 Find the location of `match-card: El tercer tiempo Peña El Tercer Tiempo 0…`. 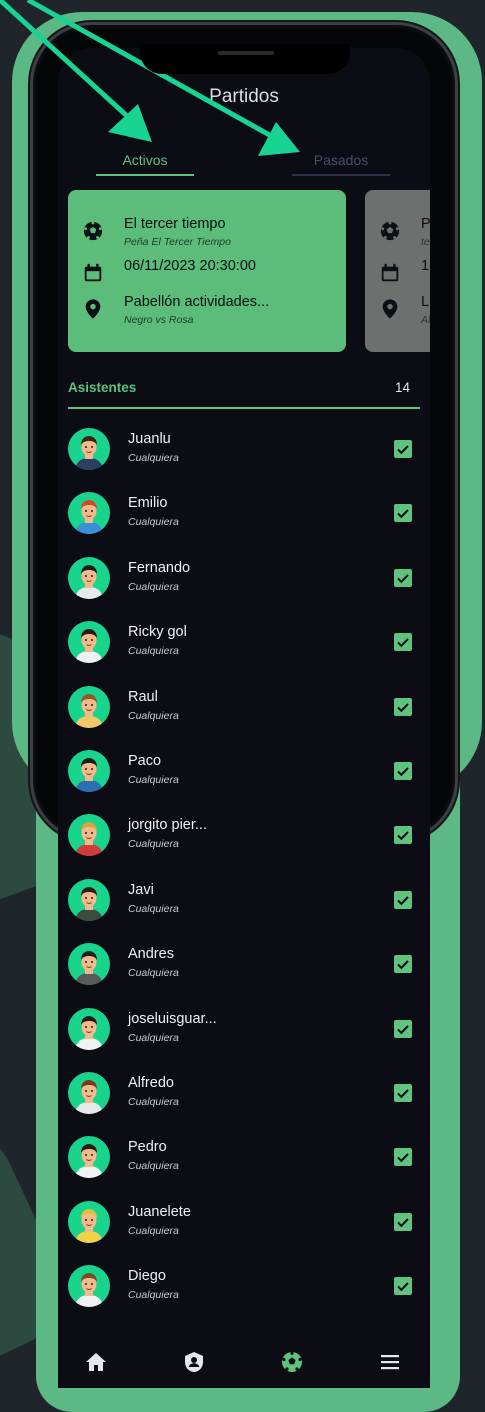

match-card: El tercer tiempo Peña El Tercer Tiempo 0… is located at coordinates (207, 271).